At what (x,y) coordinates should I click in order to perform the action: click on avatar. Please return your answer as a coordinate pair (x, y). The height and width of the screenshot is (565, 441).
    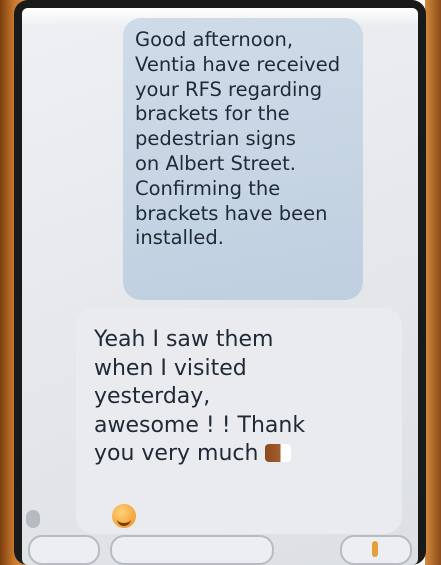
    Looking at the image, I should click on (33, 519).